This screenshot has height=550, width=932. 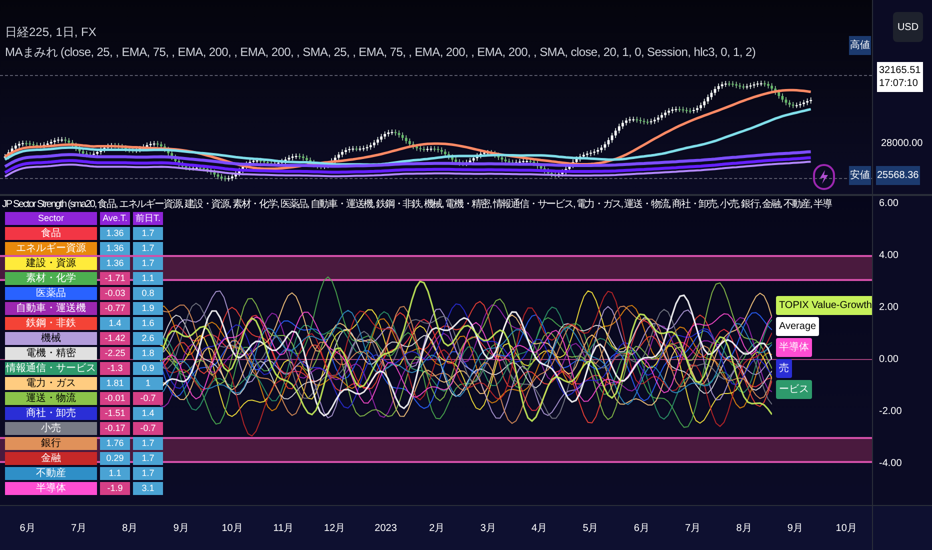 I want to click on sector-label: 電機・精密, so click(x=51, y=353).